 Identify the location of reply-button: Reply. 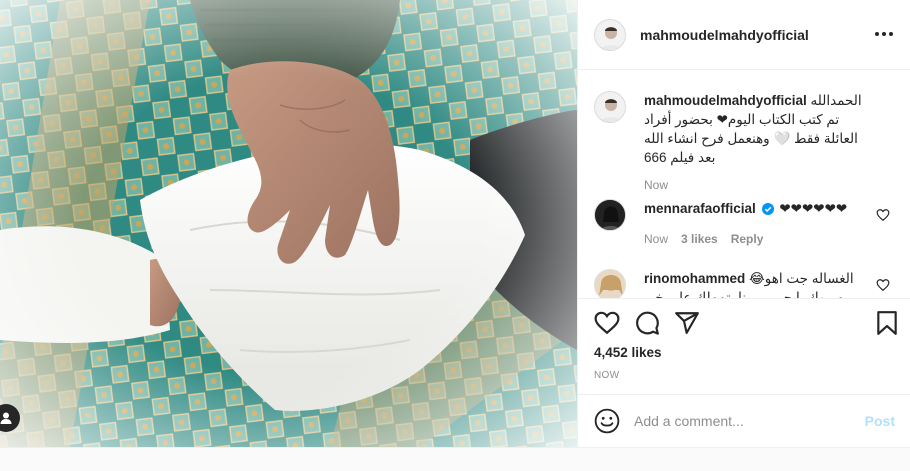
(747, 239).